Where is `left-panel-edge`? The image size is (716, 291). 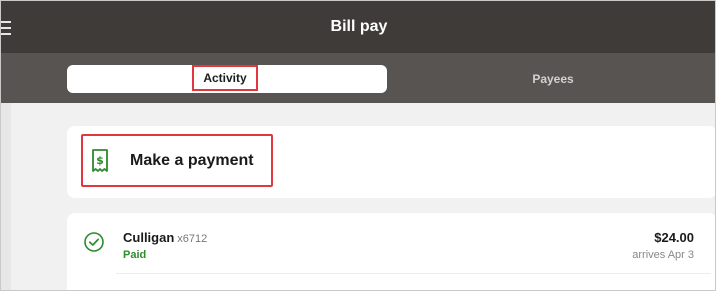 left-panel-edge is located at coordinates (6, 196).